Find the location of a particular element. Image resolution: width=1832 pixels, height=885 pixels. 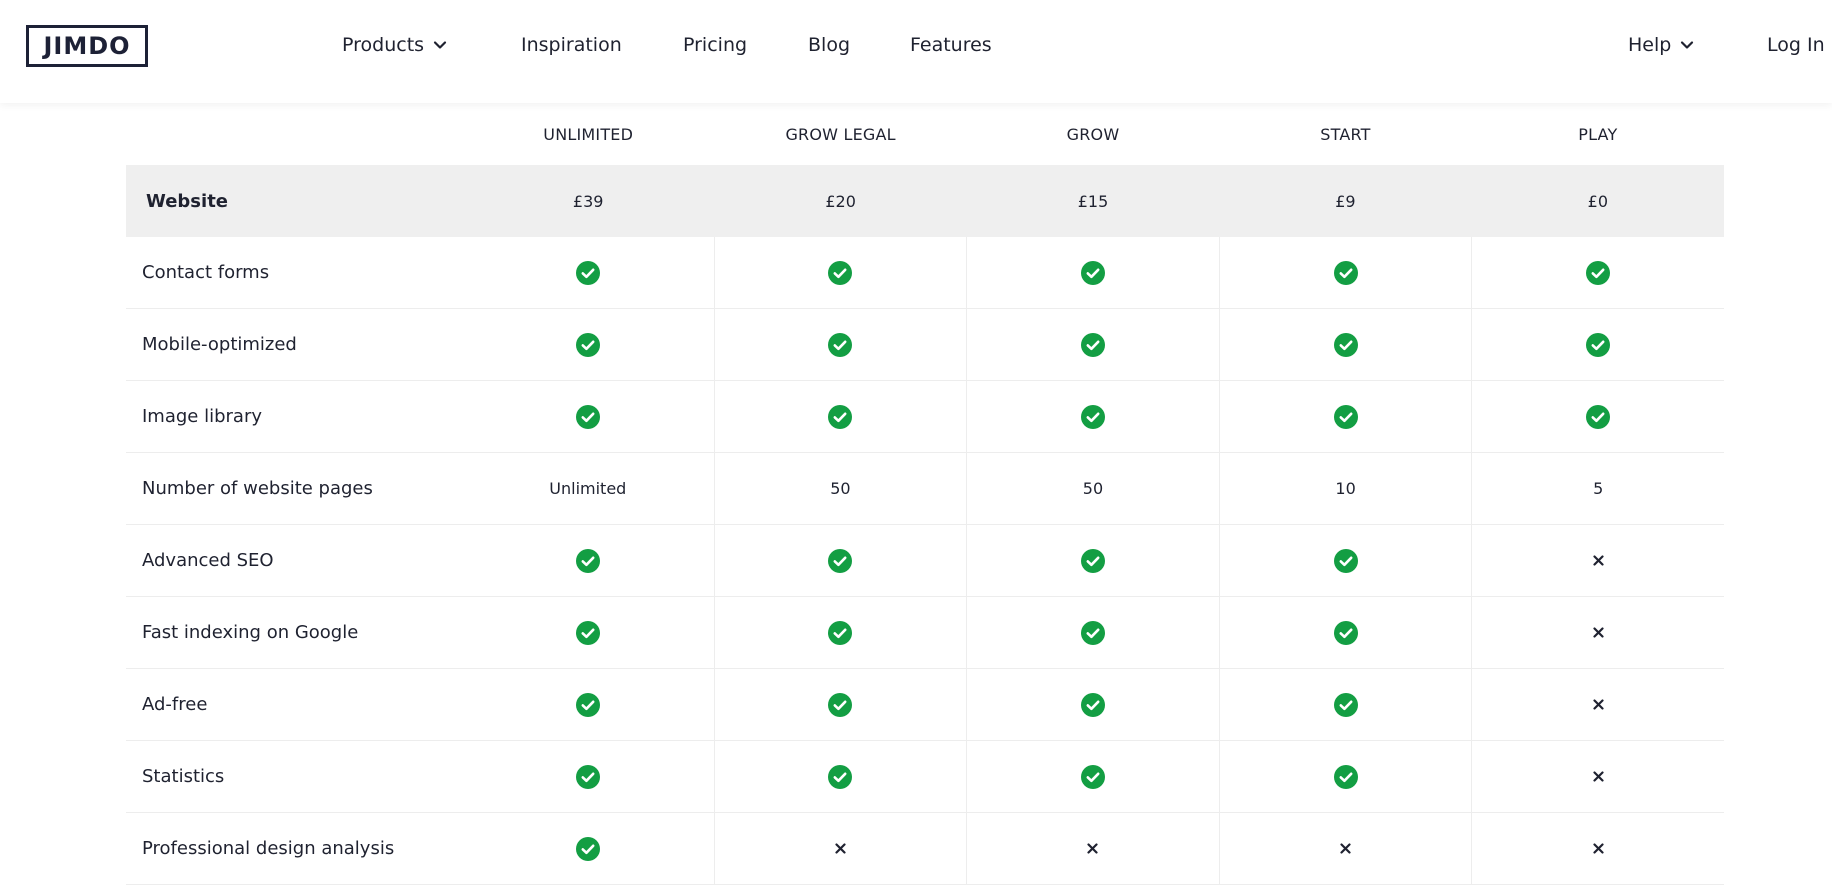

feature-row: Contact forms is located at coordinates (925, 273).